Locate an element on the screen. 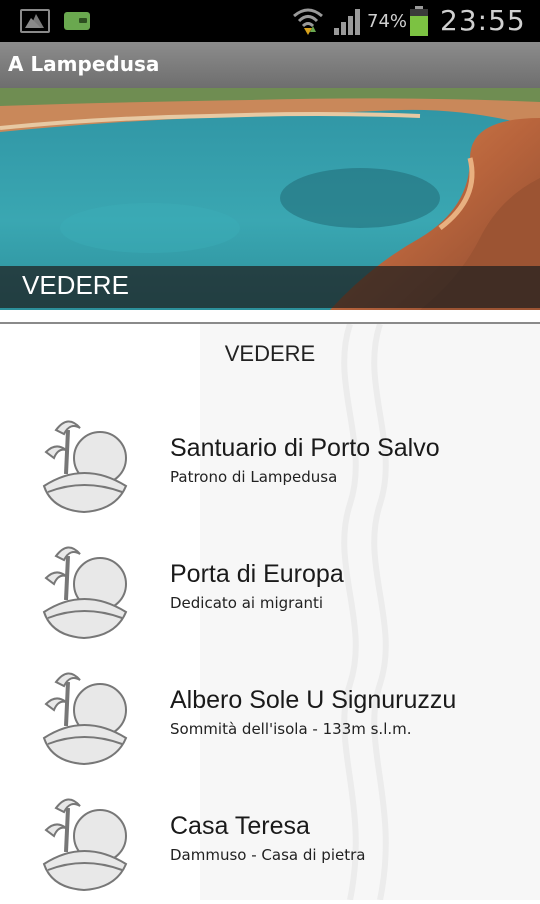  item-title: Santuario di Porto Salvo is located at coordinates (305, 448).